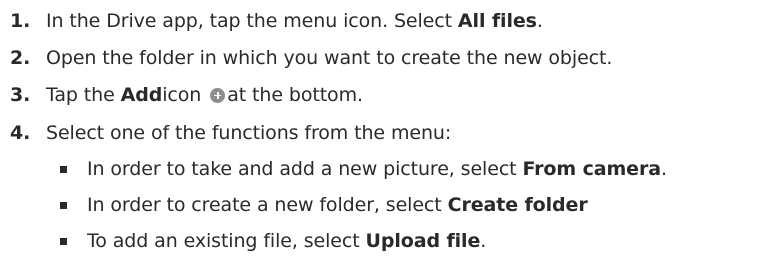 Image resolution: width=760 pixels, height=266 pixels. I want to click on ui-term-add: Add, so click(141, 95).